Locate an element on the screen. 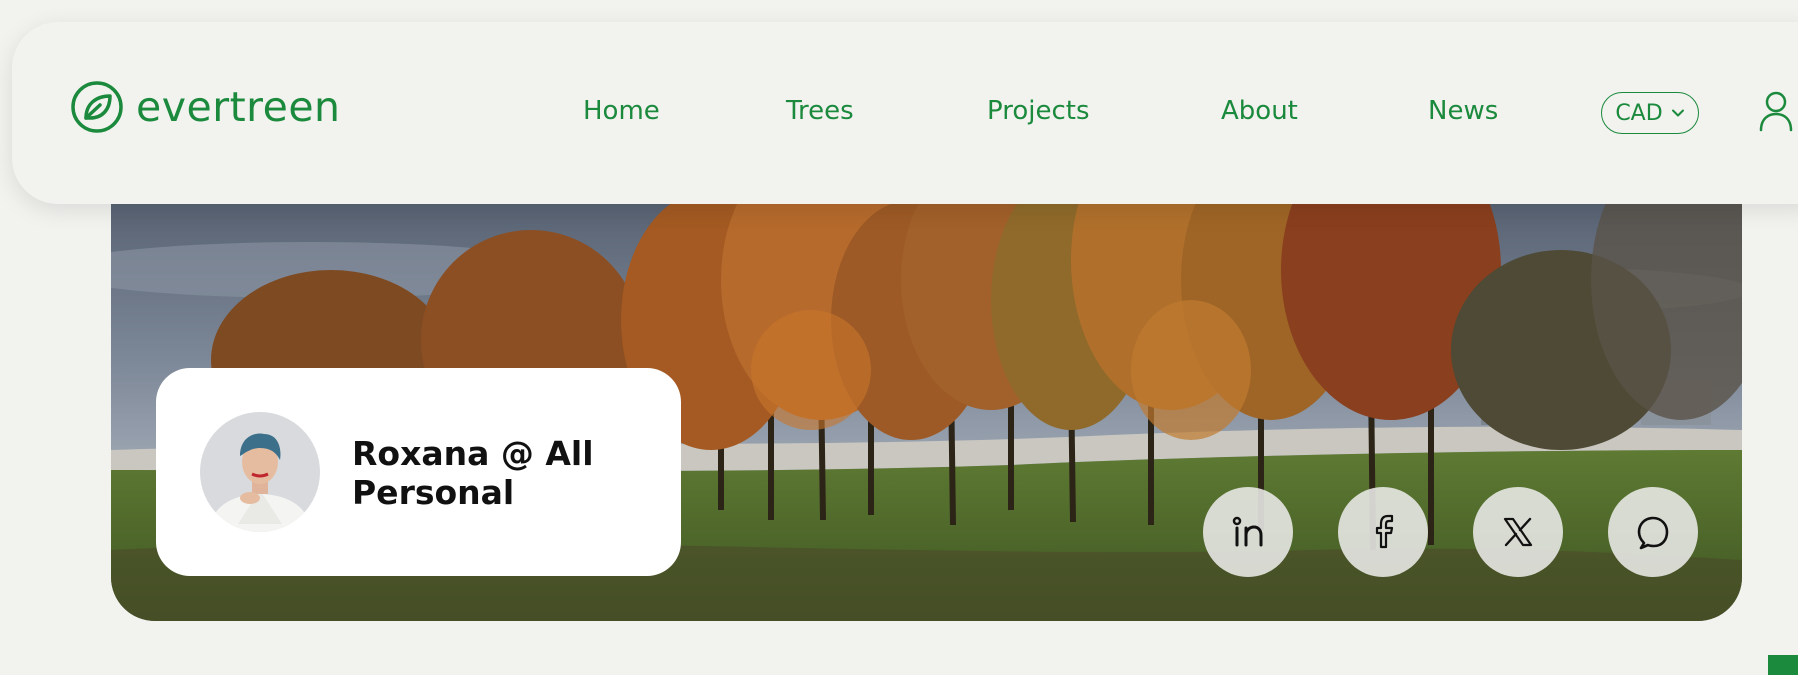 The width and height of the screenshot is (1798, 675). brand-name: evertreen is located at coordinates (238, 106).